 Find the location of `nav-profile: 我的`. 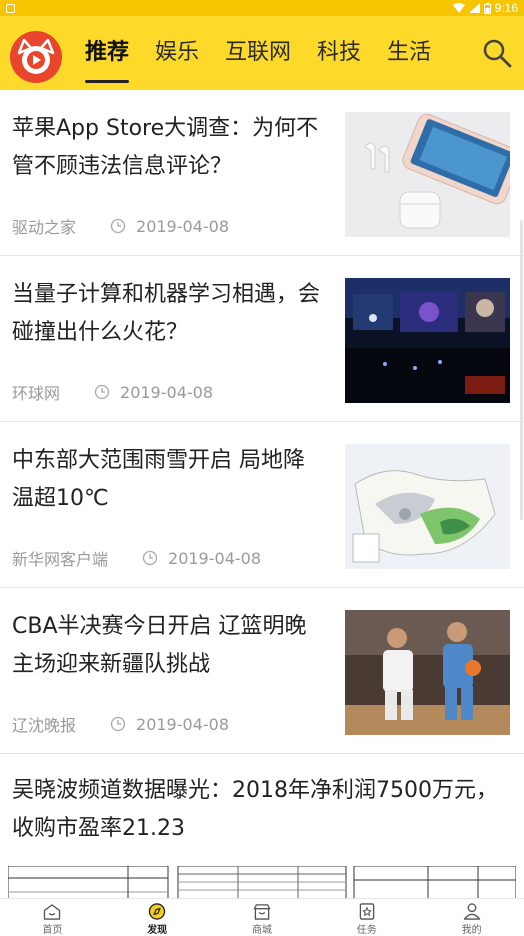

nav-profile: 我的 is located at coordinates (471, 917).